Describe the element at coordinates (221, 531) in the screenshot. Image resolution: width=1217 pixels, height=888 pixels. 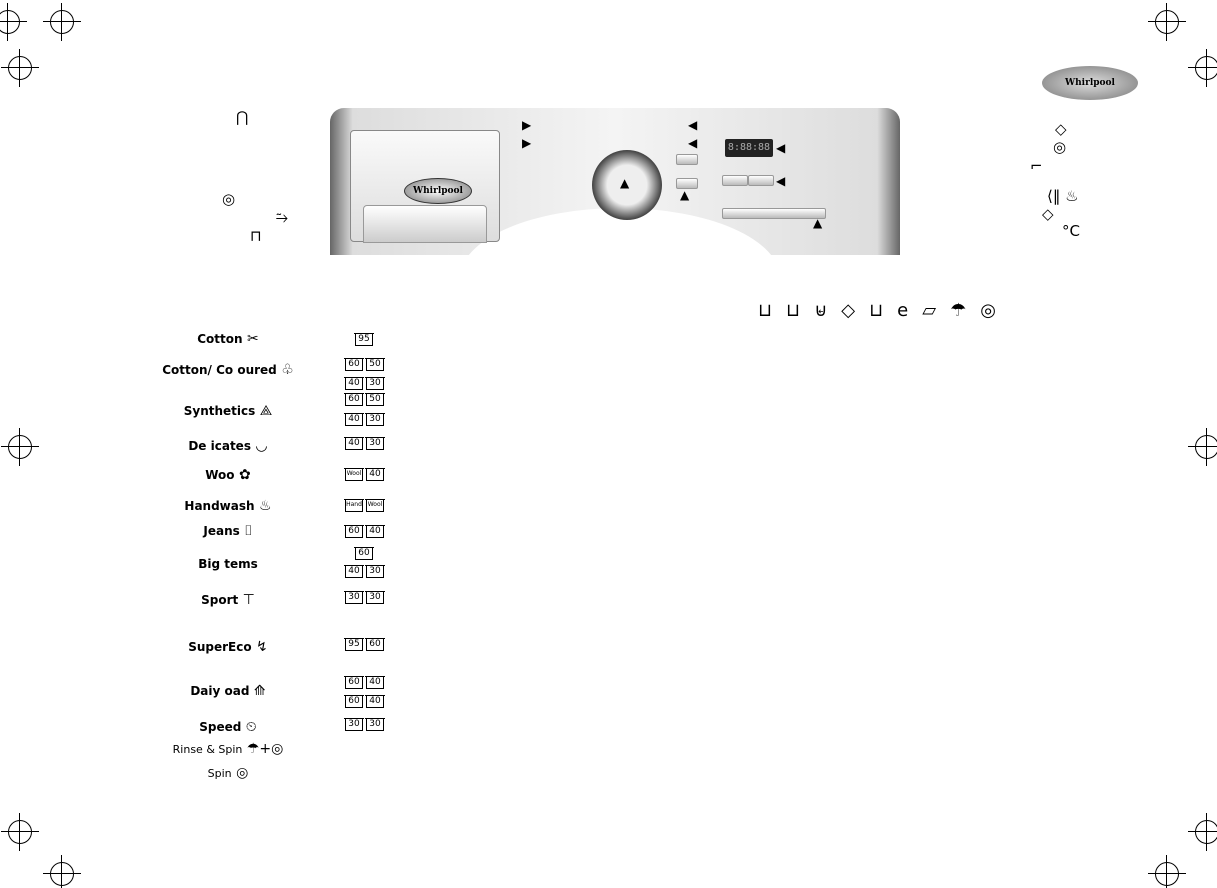
I see `program-label: Jeans` at that location.